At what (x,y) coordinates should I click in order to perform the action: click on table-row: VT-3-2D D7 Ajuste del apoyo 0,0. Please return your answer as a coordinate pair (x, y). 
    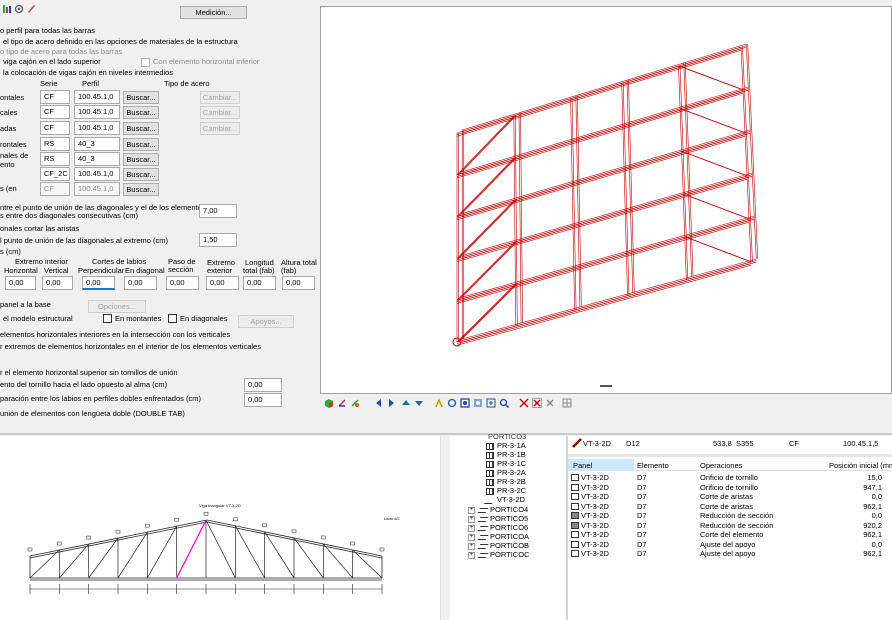
    Looking at the image, I should click on (728, 545).